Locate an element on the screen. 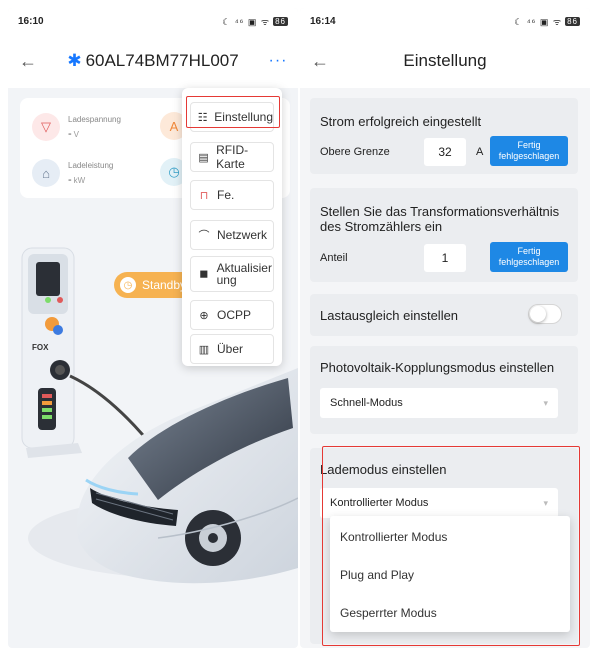 The width and height of the screenshot is (590, 648). globe-icon: ⊕ is located at coordinates (204, 315).